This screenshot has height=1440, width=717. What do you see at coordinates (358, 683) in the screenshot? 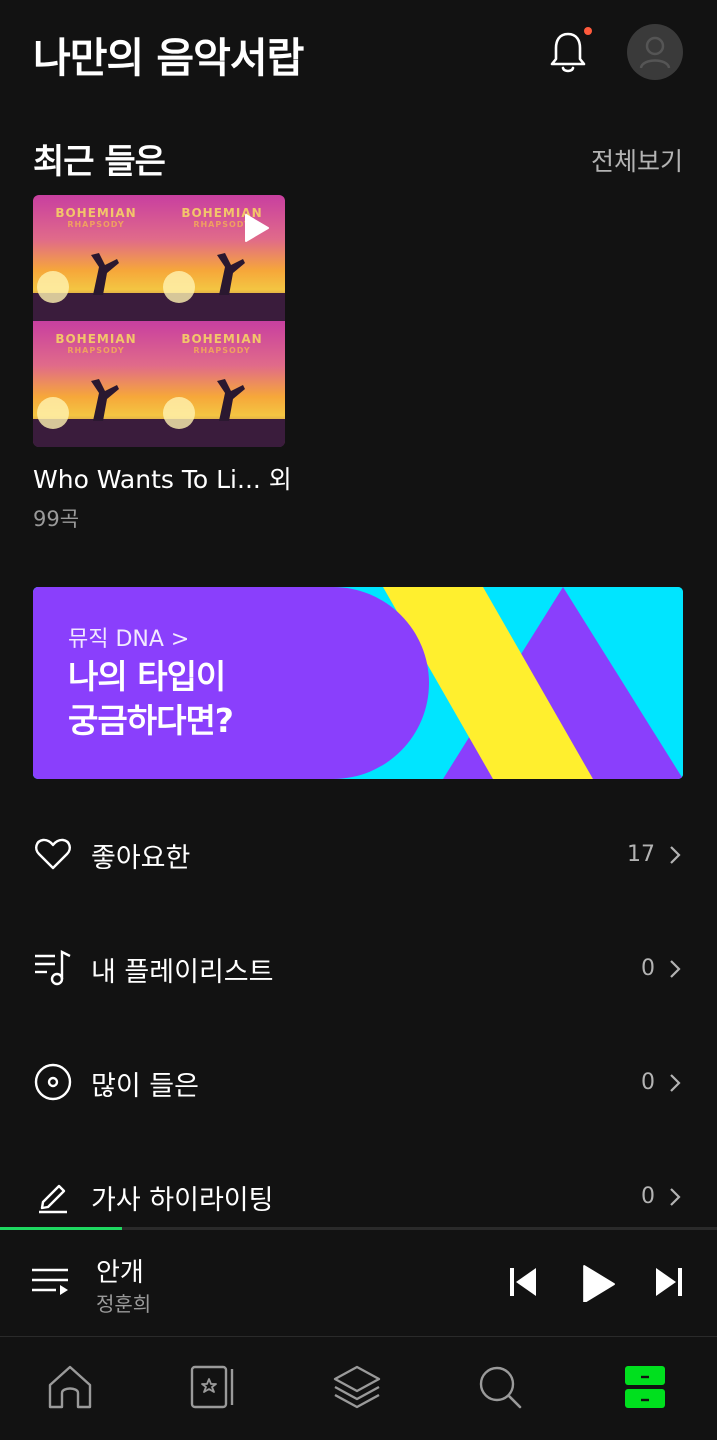
I see `music-dna-banner: 뮤직 DNA > 나의 타입이 궁금하다면?` at bounding box center [358, 683].